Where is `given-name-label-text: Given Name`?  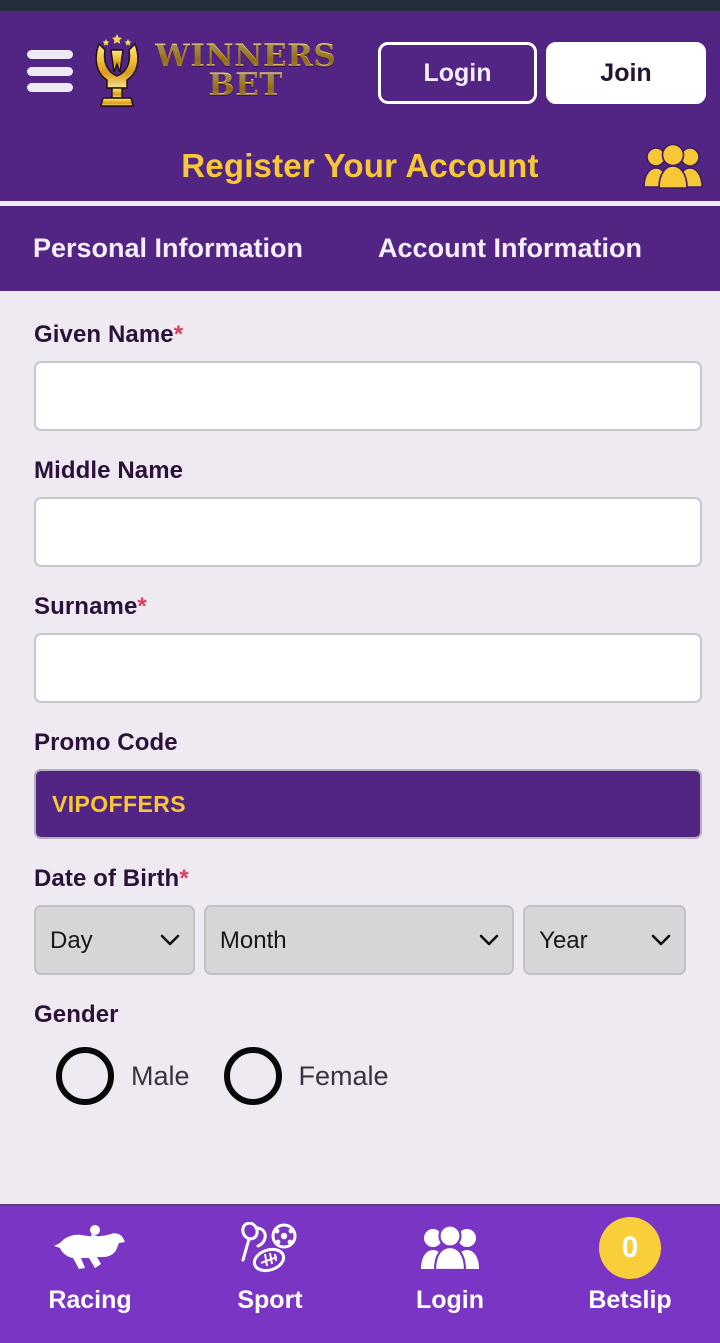 given-name-label-text: Given Name is located at coordinates (104, 334).